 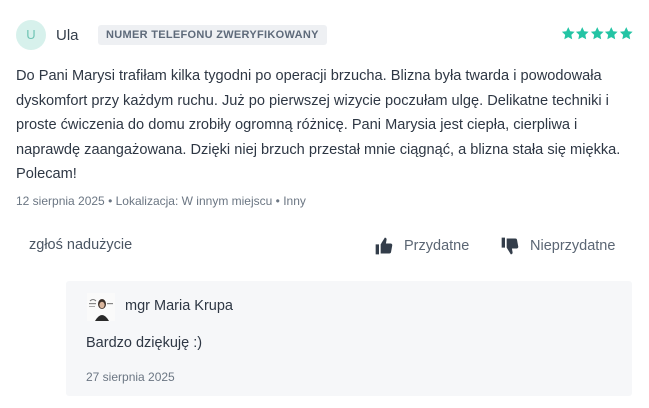 What do you see at coordinates (80, 245) in the screenshot?
I see `report-abuse-link: zgłoś nadużycie` at bounding box center [80, 245].